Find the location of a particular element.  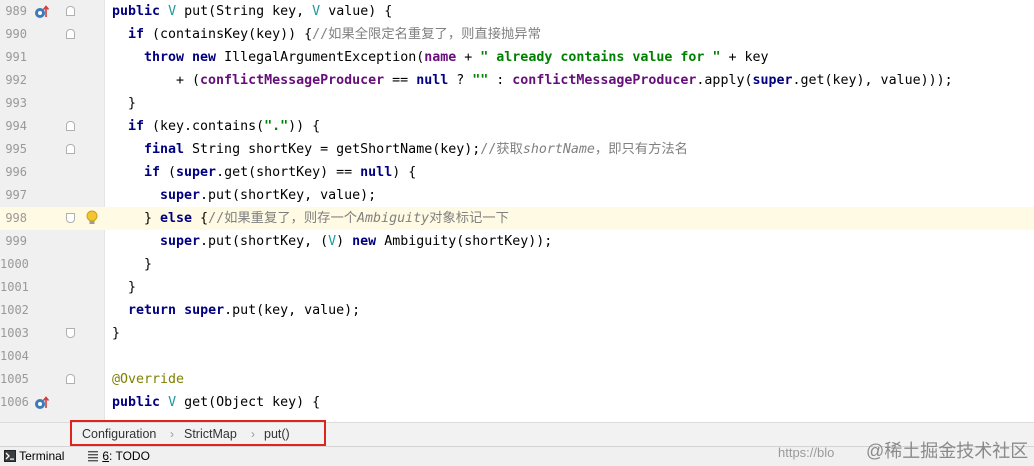

tool-window-bar: Terminal 6: TODO https://blo @稀土掘金技术社区 is located at coordinates (517, 453).